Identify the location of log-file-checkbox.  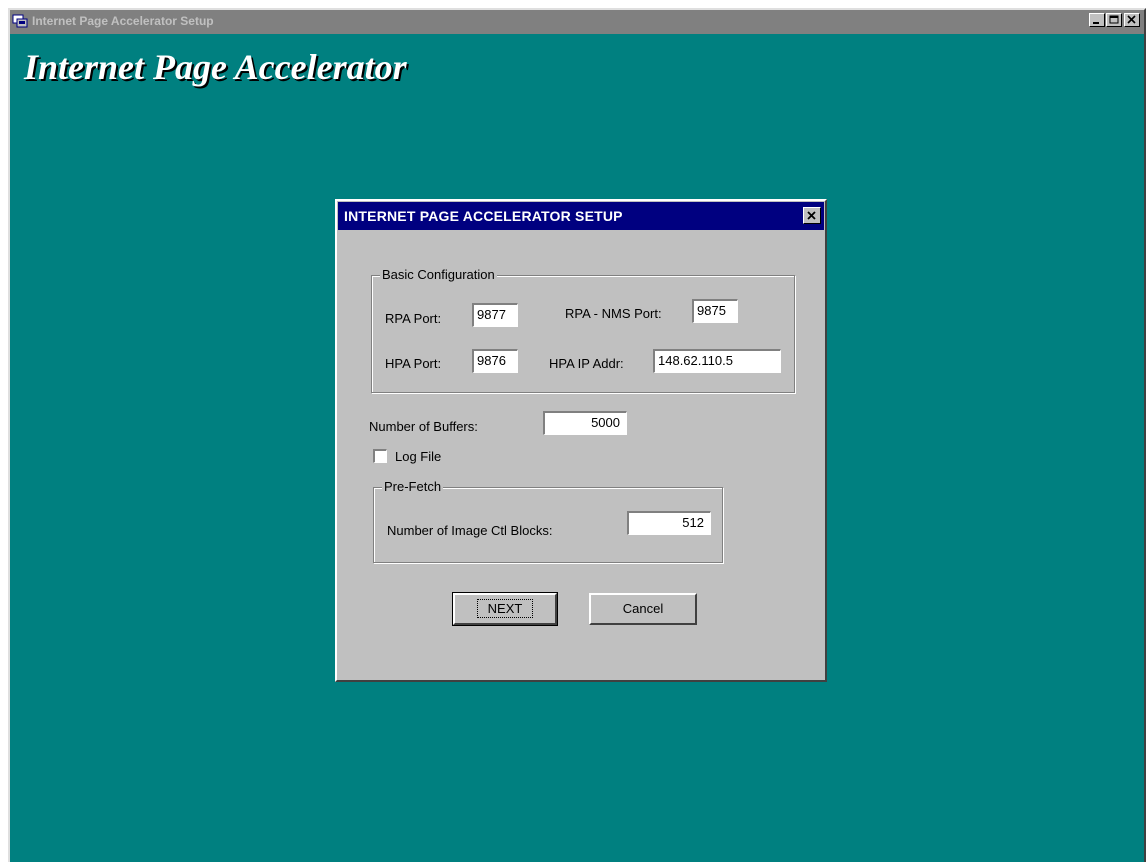
(380, 456).